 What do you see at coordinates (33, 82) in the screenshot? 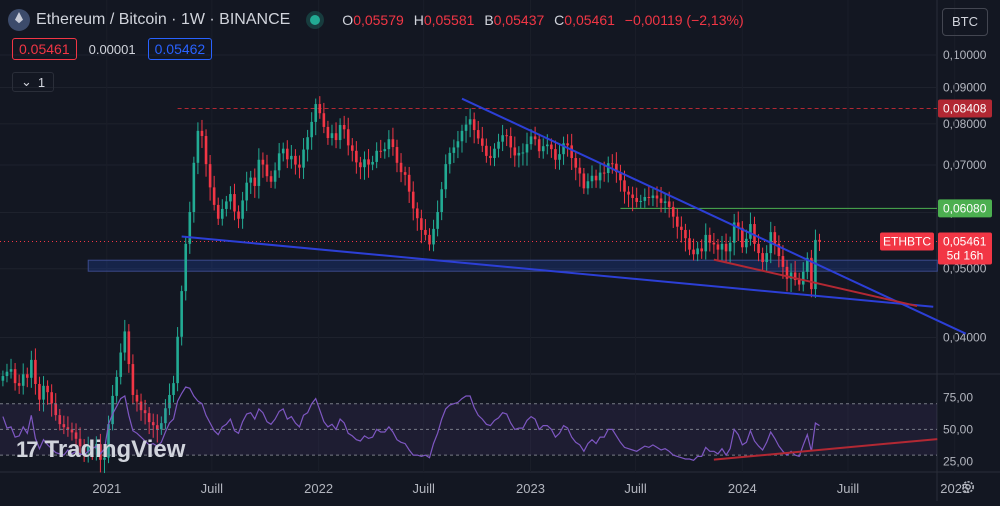
I see `indicators-toggle: ⌄ 1` at bounding box center [33, 82].